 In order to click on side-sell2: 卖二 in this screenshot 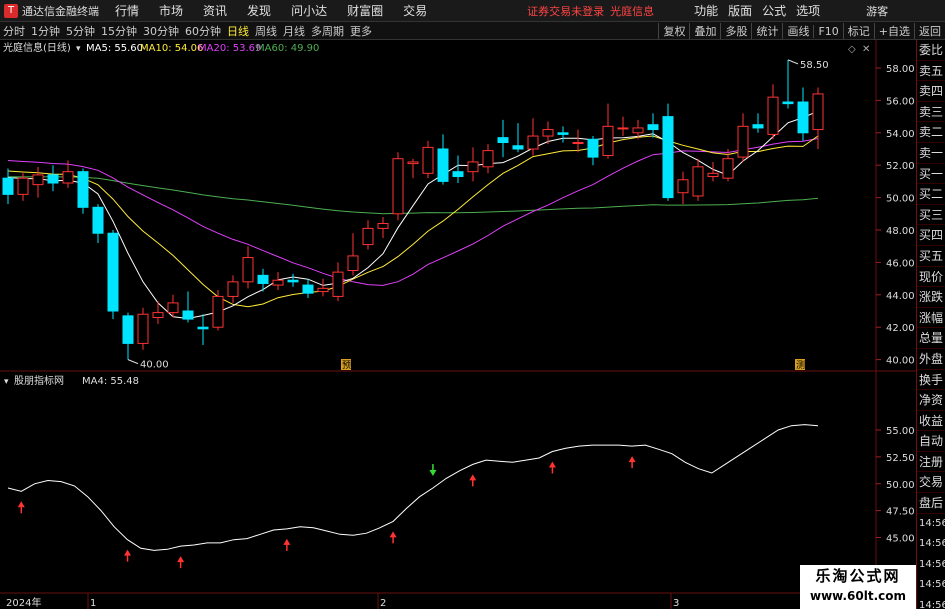, I will do `click(931, 132)`.